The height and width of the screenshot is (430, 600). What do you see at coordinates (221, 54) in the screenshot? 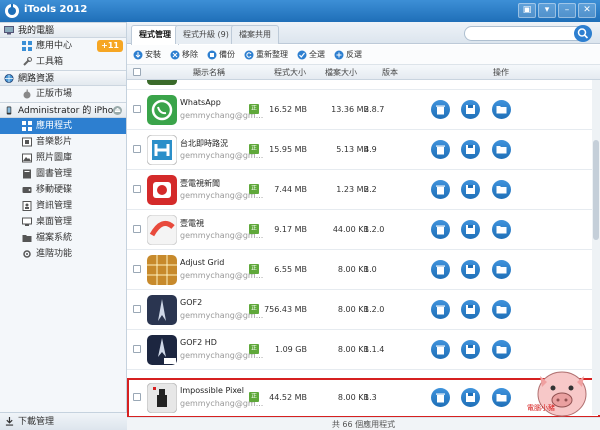
I see `backup-button: 備份` at bounding box center [221, 54].